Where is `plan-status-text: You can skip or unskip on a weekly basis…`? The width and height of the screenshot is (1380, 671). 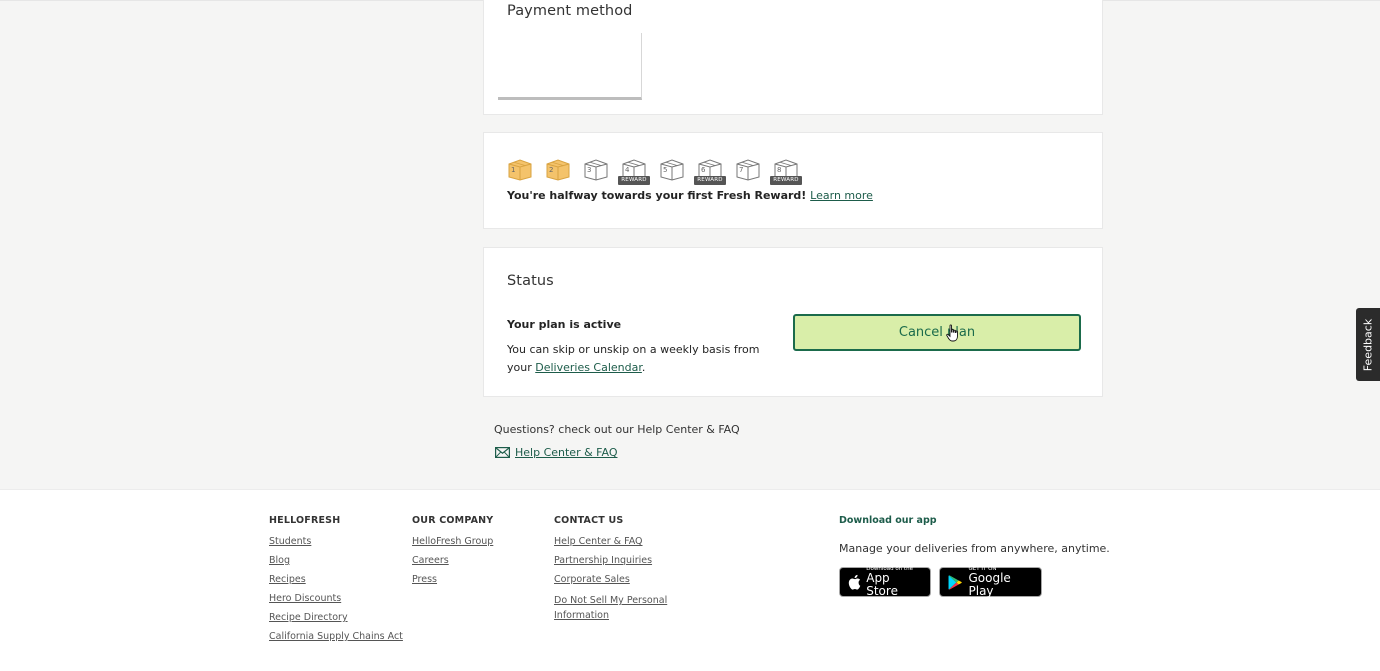
plan-status-text: You can skip or unskip on a weekly basis… is located at coordinates (637, 359).